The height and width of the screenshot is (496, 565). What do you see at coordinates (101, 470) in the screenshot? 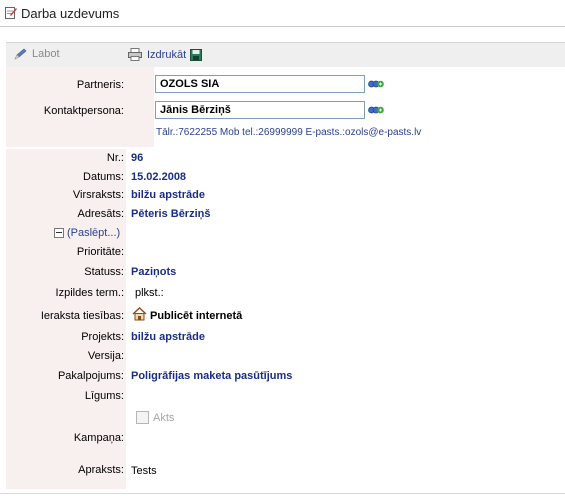
I see `description-label: Apraksts:` at bounding box center [101, 470].